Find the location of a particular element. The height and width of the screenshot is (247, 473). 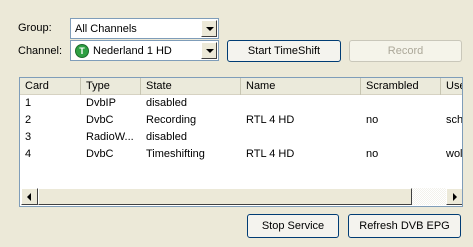

group-dropdown-value: All Channels is located at coordinates (106, 29).